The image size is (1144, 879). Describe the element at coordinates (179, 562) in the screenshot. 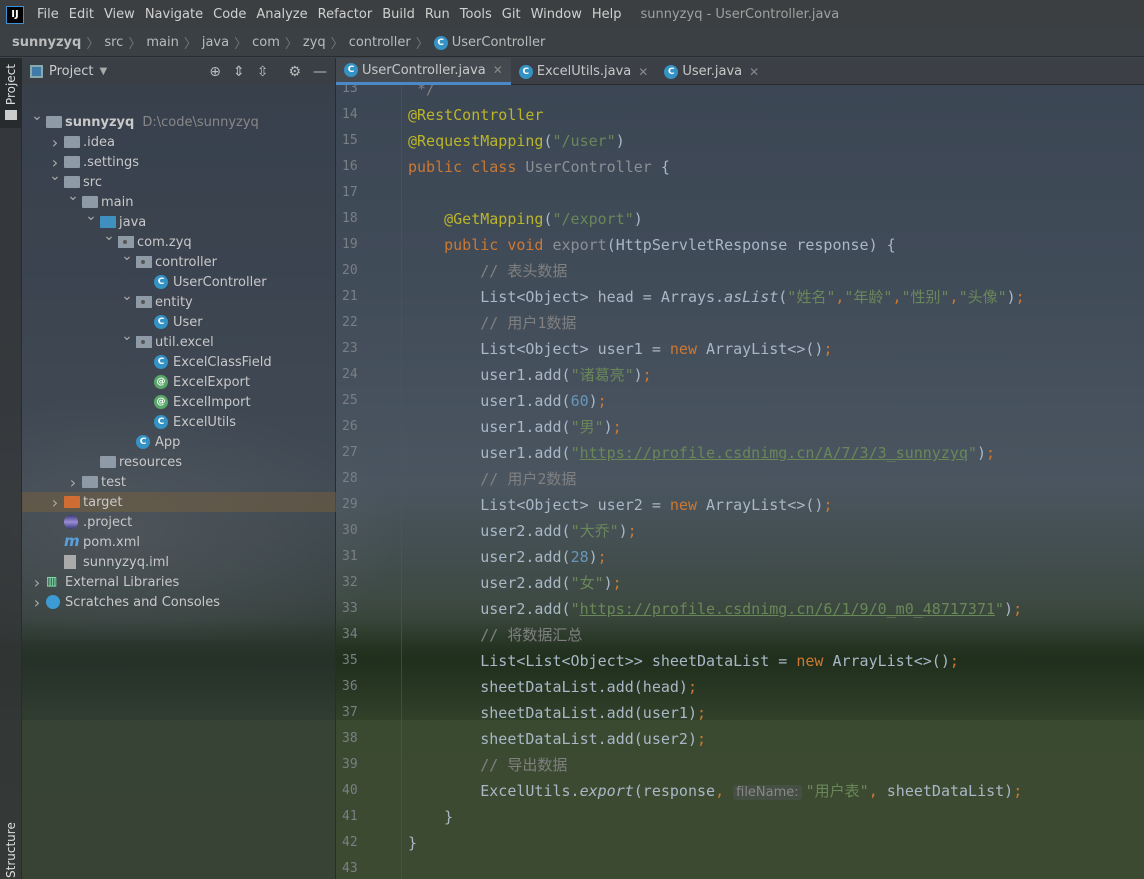

I see `tree-item: sunnyzyq.iml` at that location.